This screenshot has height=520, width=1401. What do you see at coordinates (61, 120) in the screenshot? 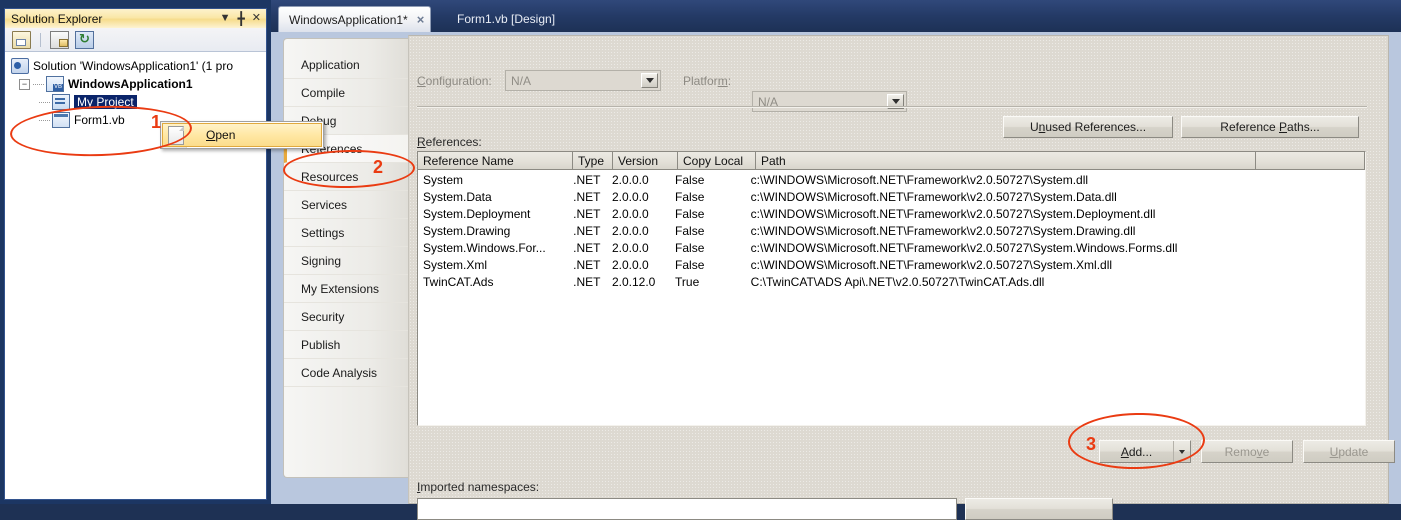
I see `form-icon` at bounding box center [61, 120].